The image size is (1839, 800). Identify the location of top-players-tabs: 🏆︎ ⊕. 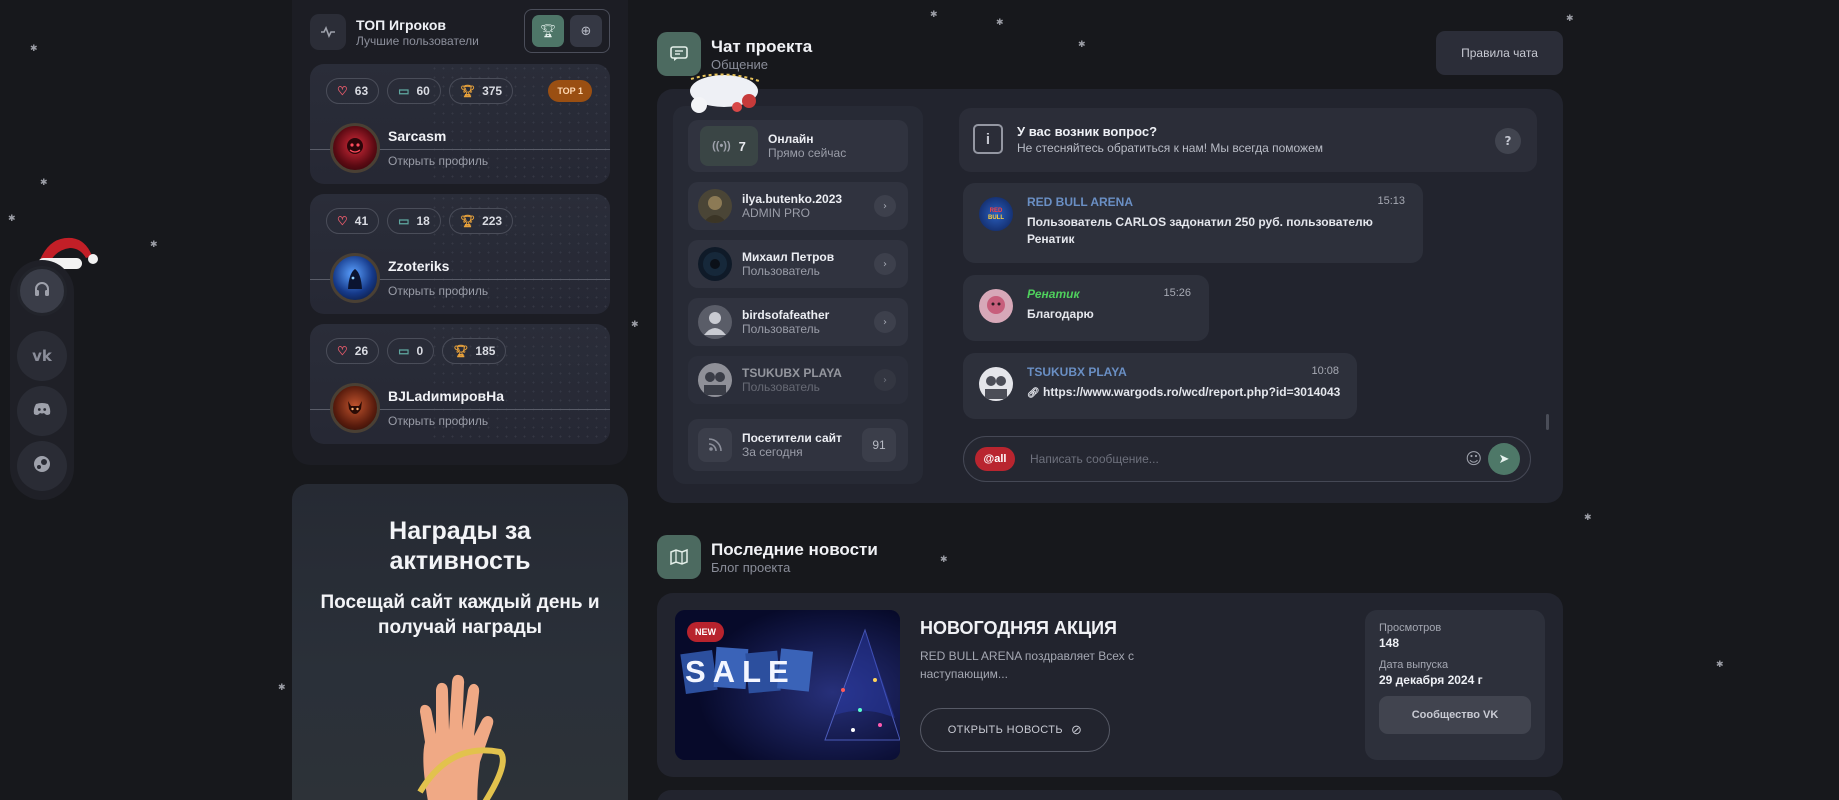
(567, 31).